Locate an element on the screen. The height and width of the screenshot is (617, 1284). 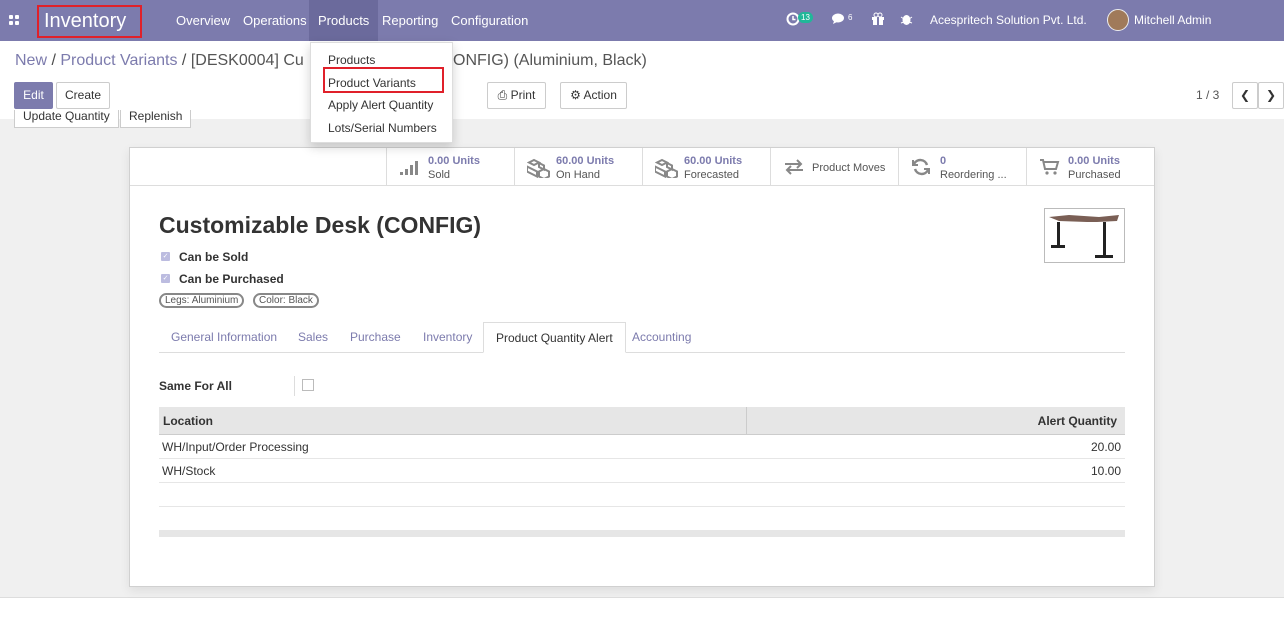
pager-next-button: ❯ is located at coordinates (1271, 95).